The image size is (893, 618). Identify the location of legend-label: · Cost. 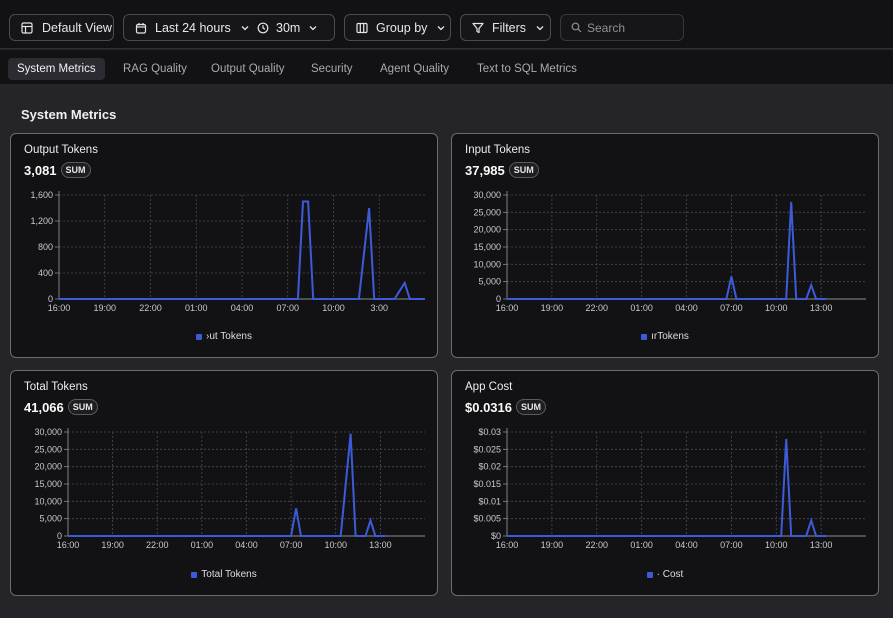
(670, 574).